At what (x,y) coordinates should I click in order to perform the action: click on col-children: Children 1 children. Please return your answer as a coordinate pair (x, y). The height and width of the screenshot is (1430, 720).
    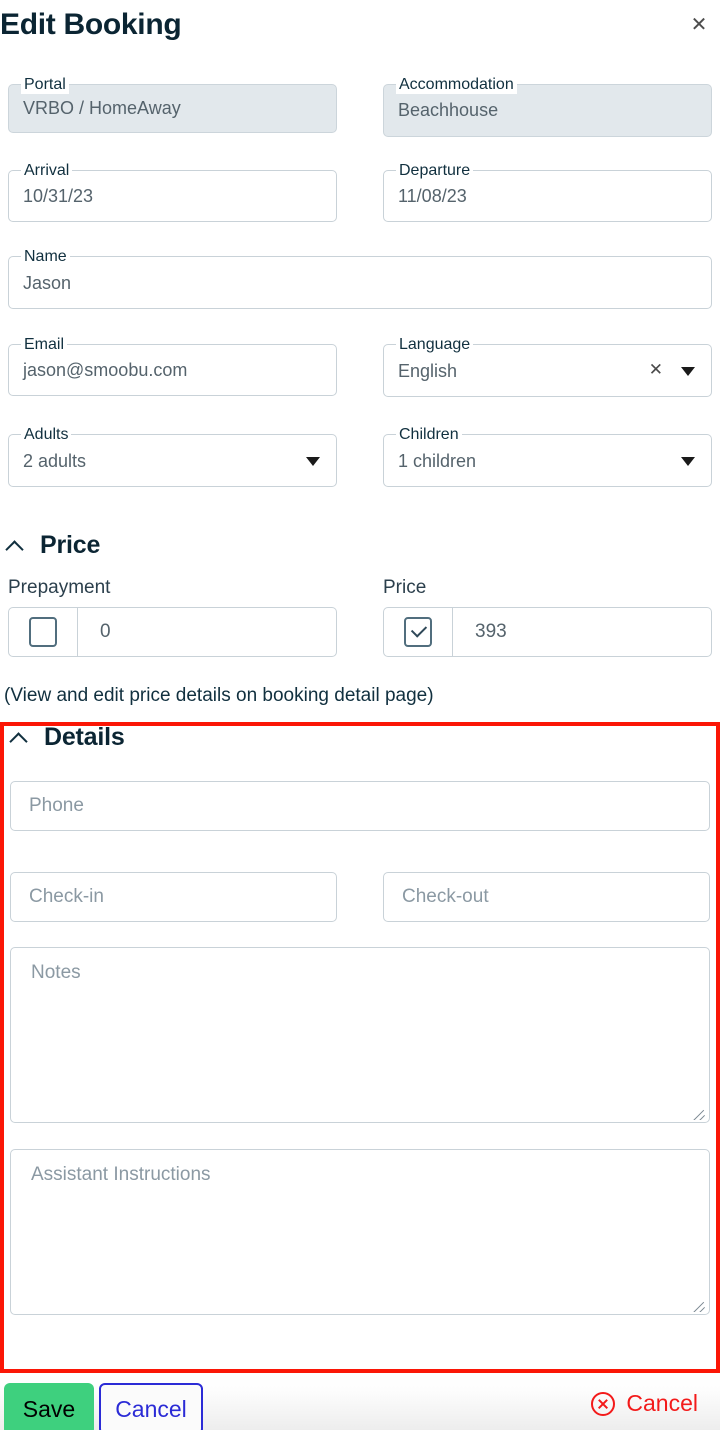
    Looking at the image, I should click on (547, 456).